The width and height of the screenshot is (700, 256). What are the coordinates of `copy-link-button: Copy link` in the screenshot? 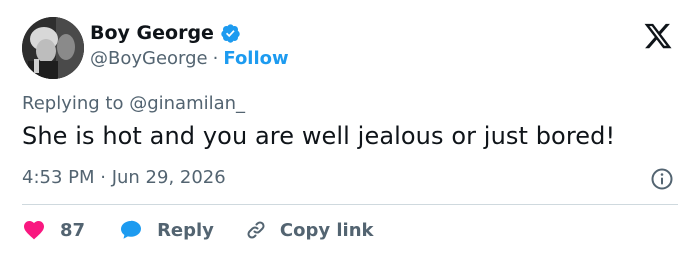 It's located at (309, 230).